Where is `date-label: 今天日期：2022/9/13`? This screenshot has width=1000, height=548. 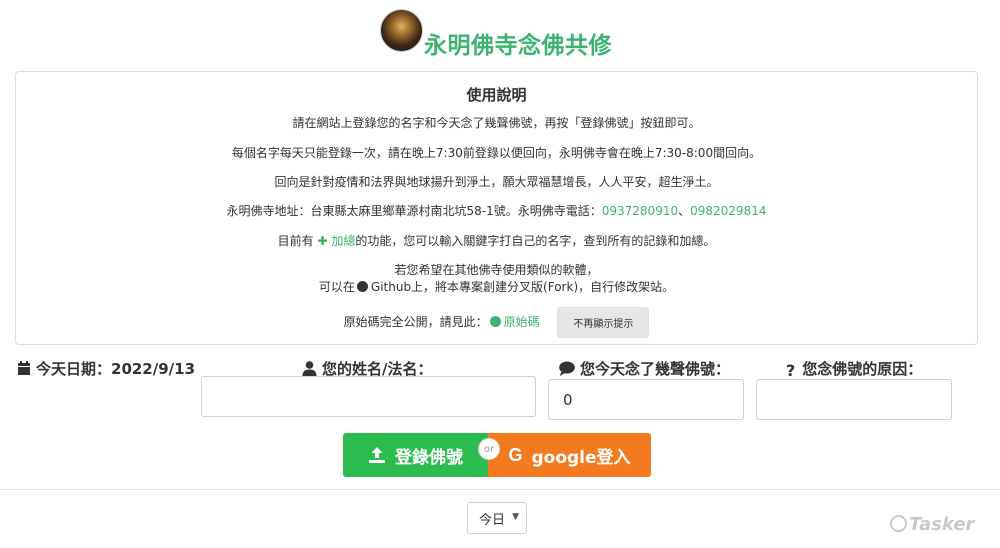
date-label: 今天日期：2022/9/13 is located at coordinates (106, 368).